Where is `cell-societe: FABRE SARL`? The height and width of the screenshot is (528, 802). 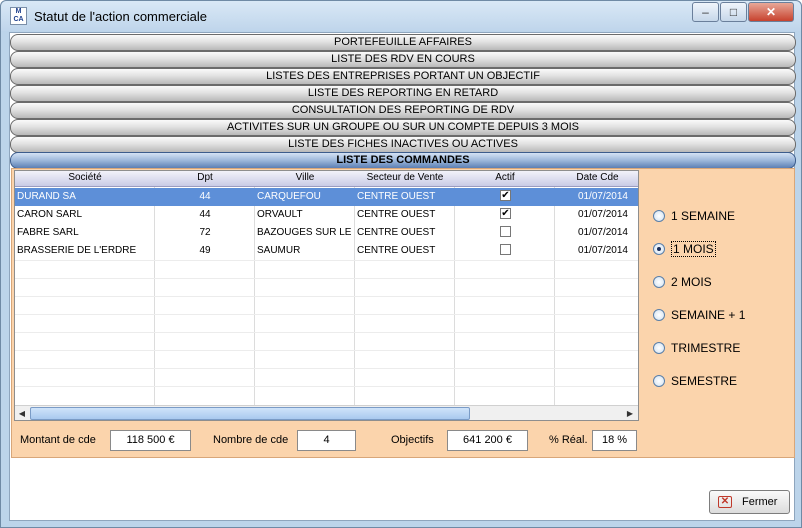
cell-societe: FABRE SARL is located at coordinates (48, 232).